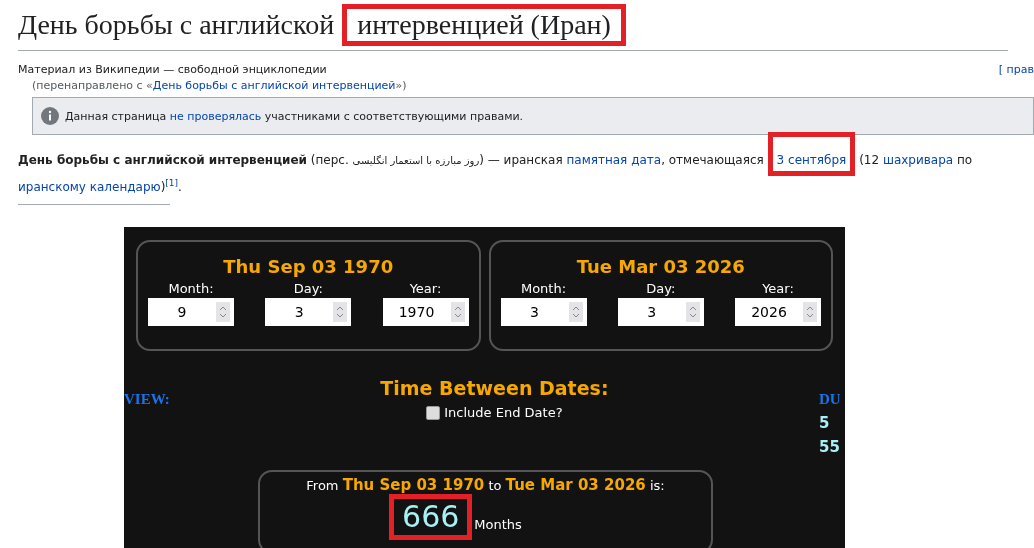 The width and height of the screenshot is (1034, 548). Describe the element at coordinates (503, 412) in the screenshot. I see `checkbox-label: Include End Date?` at that location.